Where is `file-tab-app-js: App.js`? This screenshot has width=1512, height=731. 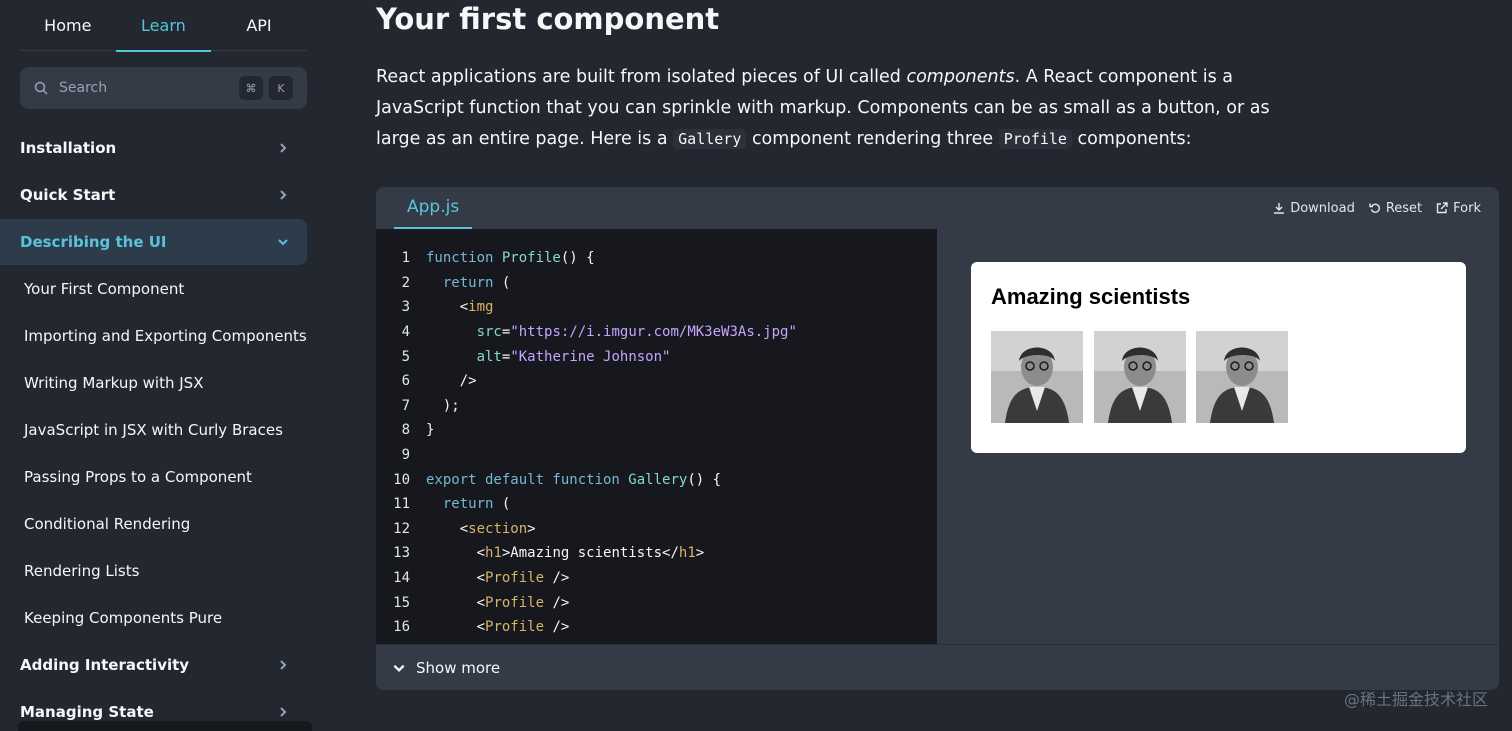 file-tab-app-js: App.js is located at coordinates (433, 208).